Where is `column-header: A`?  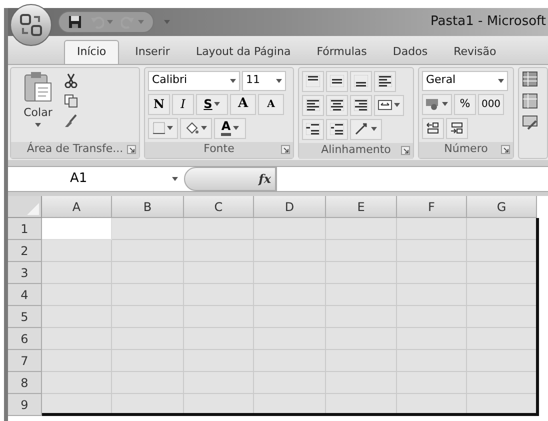
column-header: A is located at coordinates (77, 207).